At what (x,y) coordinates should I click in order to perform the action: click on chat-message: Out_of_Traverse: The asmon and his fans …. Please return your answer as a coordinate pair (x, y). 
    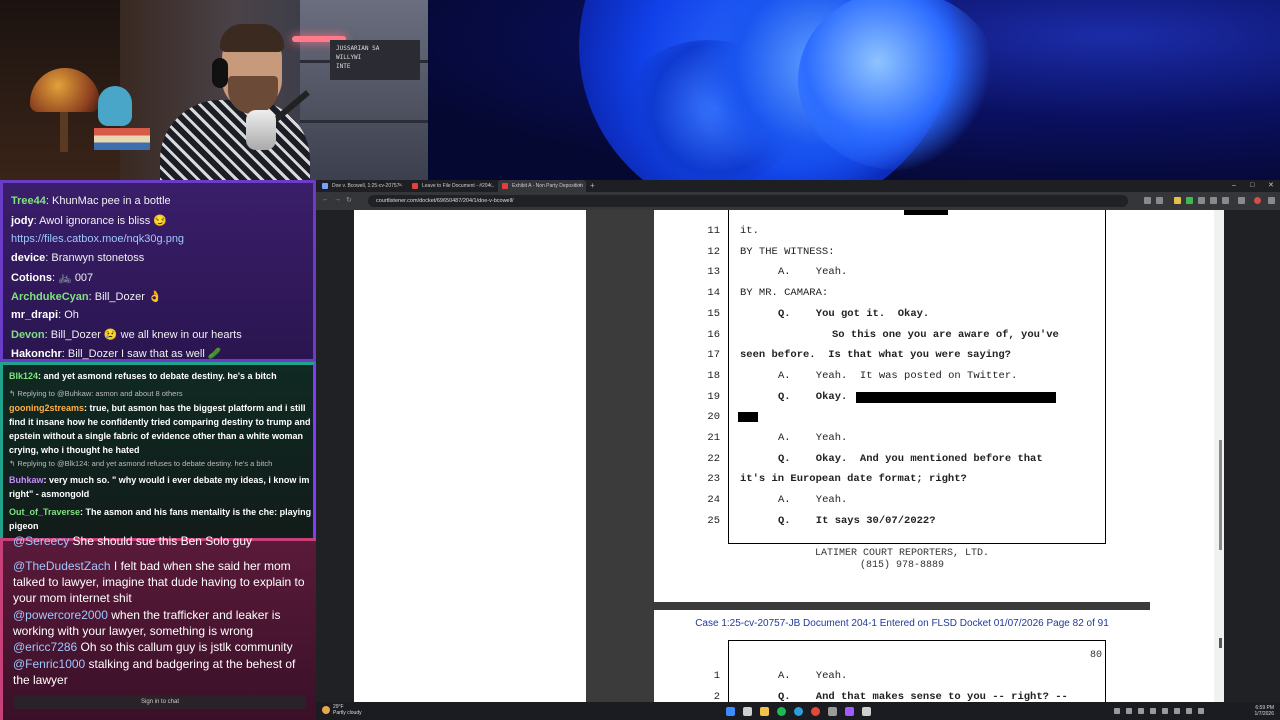
    Looking at the image, I should click on (162, 519).